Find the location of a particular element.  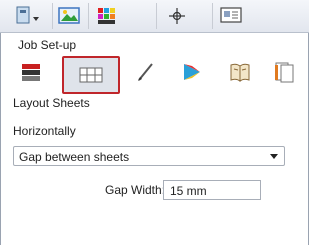

tool-stack is located at coordinates (32, 72).